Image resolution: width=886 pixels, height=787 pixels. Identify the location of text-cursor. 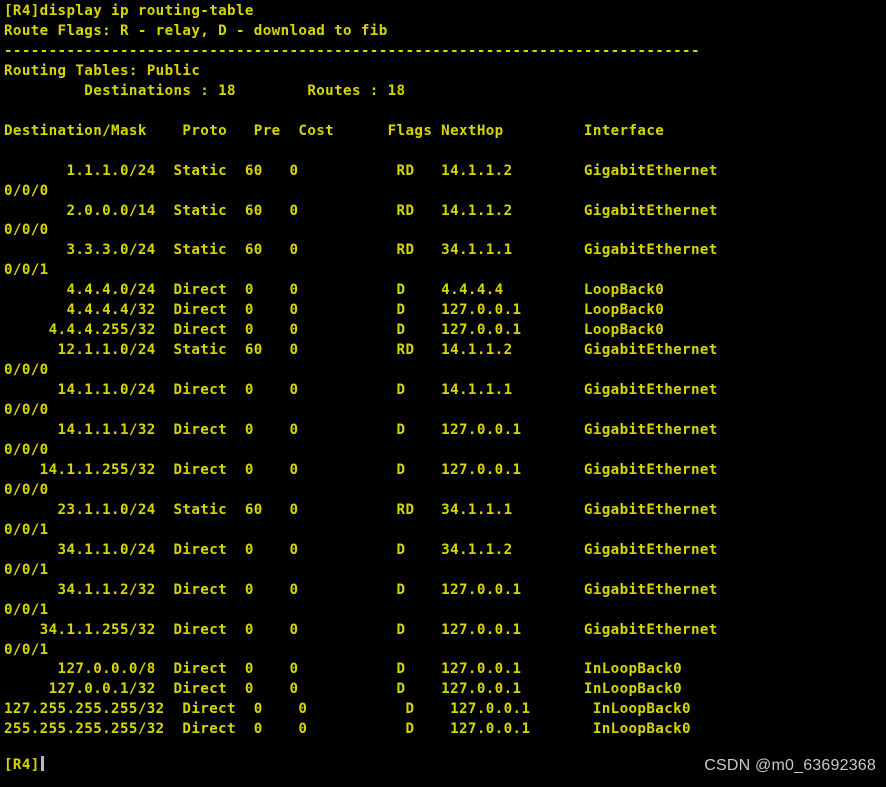
(42, 763).